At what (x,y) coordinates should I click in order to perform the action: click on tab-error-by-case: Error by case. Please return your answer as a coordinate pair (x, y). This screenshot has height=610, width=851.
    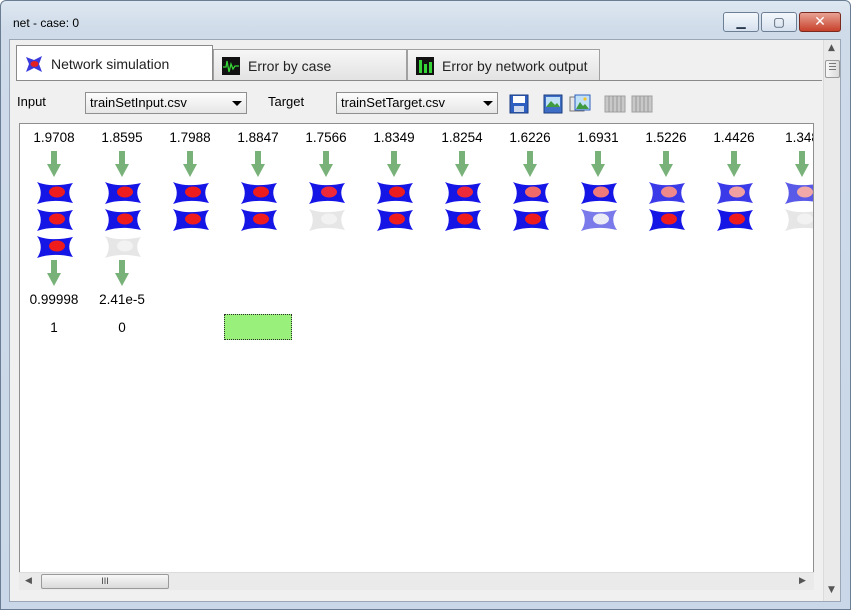
    Looking at the image, I should click on (310, 65).